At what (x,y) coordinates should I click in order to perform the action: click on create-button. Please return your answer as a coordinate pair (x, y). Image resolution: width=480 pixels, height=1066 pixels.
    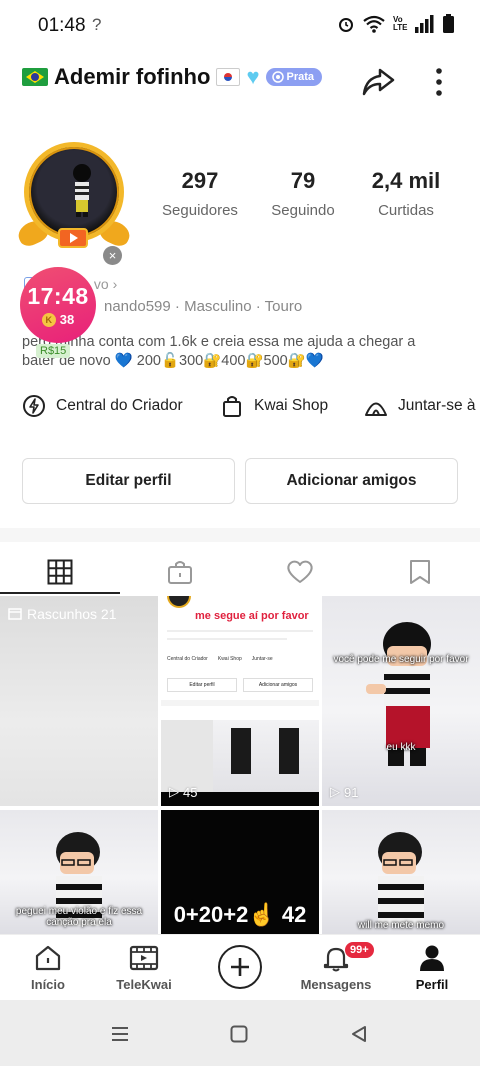
    Looking at the image, I should click on (240, 967).